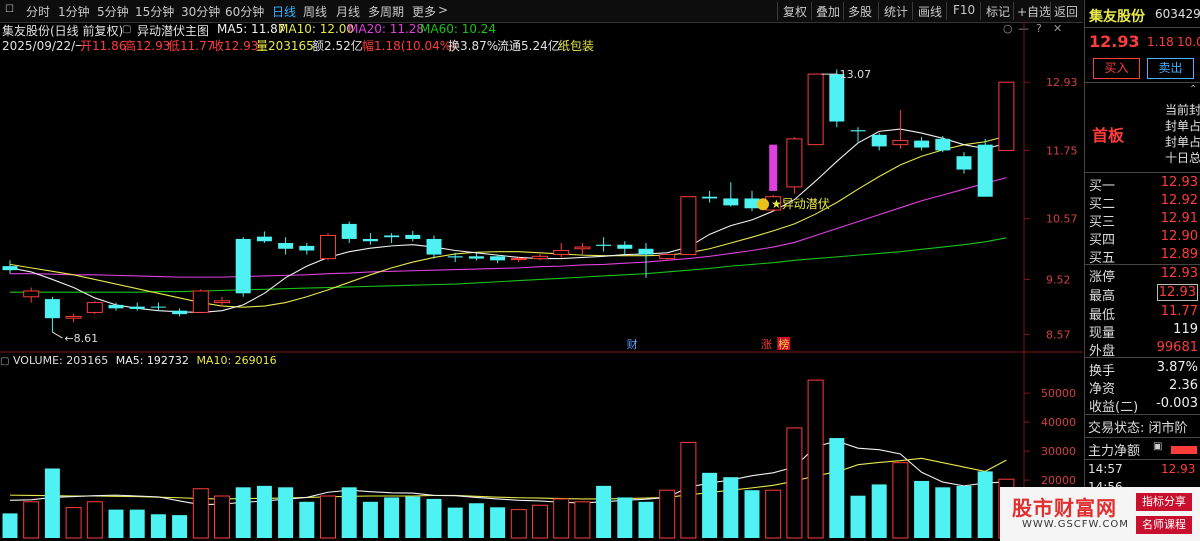 The width and height of the screenshot is (1200, 541). Describe the element at coordinates (1138, 428) in the screenshot. I see `trade-status: 交易状态: 闭市阶` at that location.